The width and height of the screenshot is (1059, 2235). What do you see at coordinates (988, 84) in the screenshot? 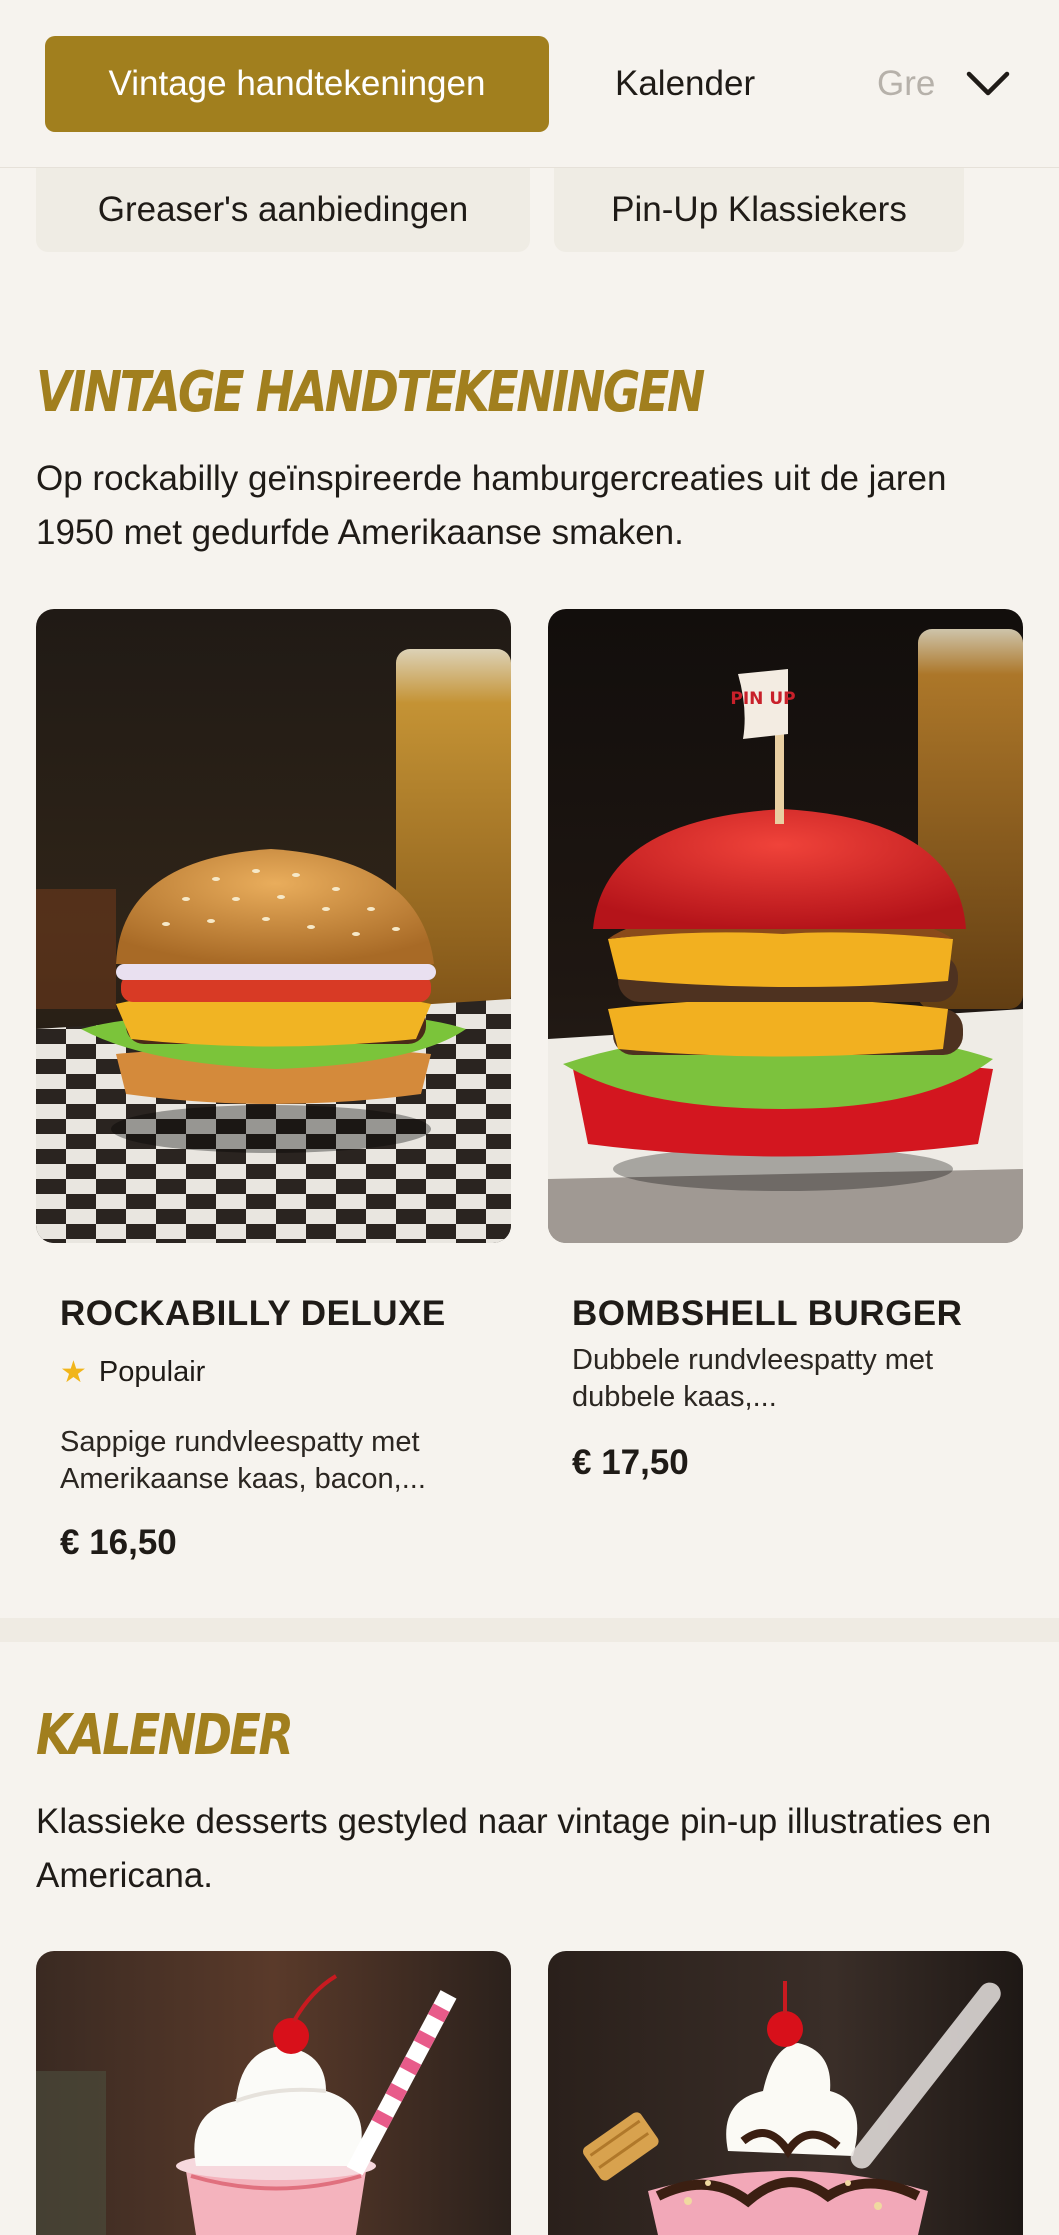
I see `chevron-down-icon` at bounding box center [988, 84].